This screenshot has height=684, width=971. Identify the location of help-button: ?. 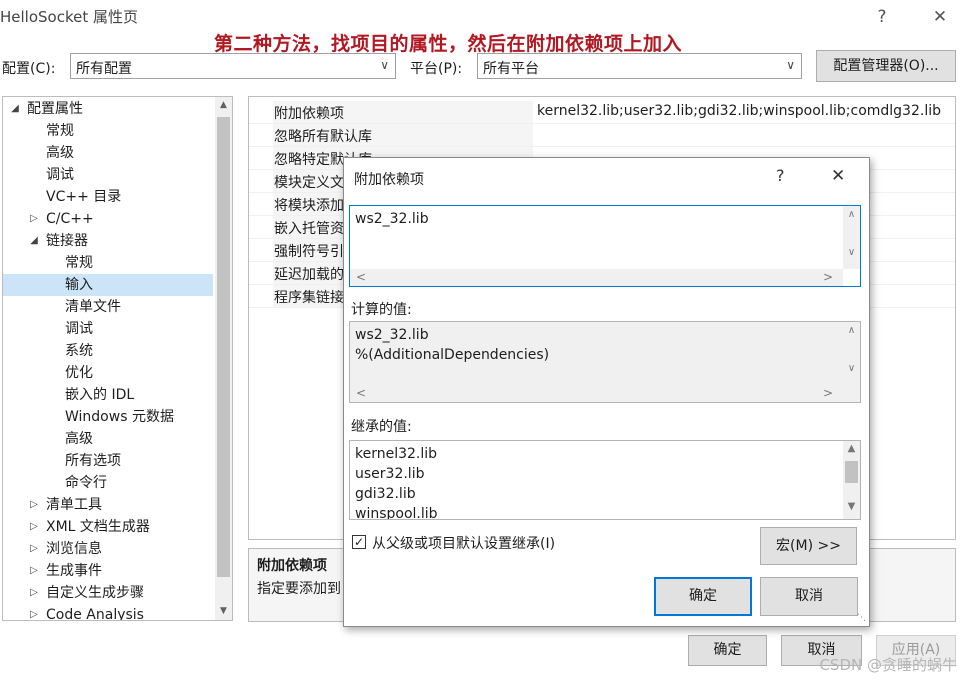
(882, 17).